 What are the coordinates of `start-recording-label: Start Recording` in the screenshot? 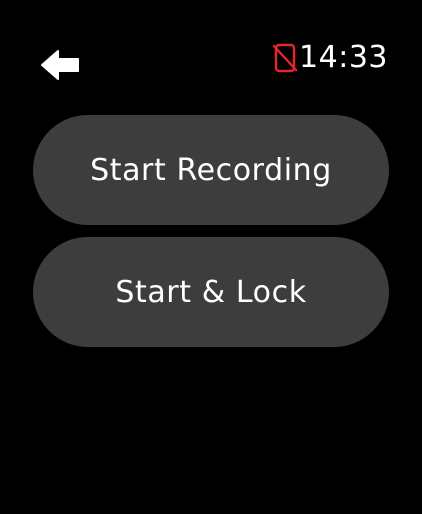 It's located at (211, 170).